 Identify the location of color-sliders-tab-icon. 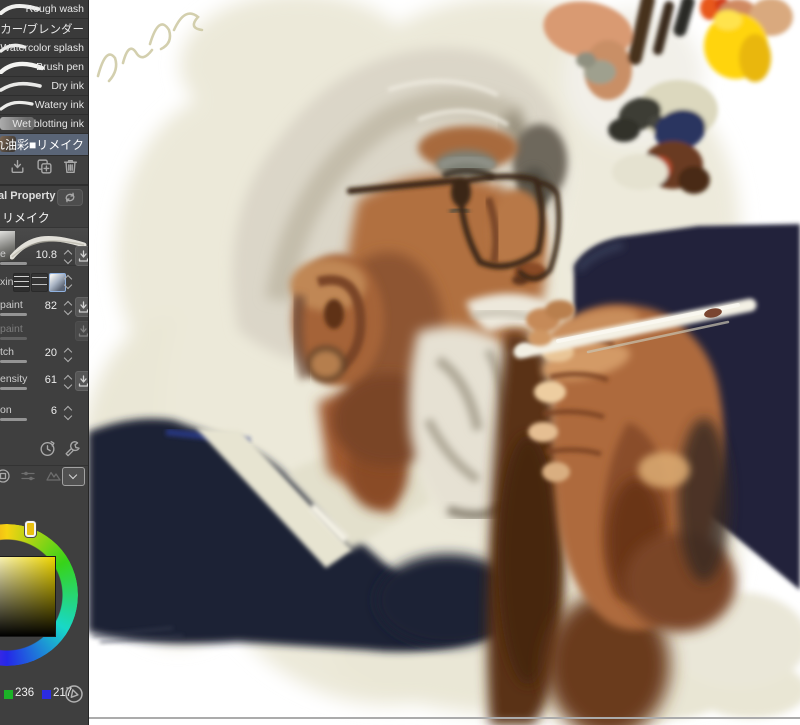
(28, 476).